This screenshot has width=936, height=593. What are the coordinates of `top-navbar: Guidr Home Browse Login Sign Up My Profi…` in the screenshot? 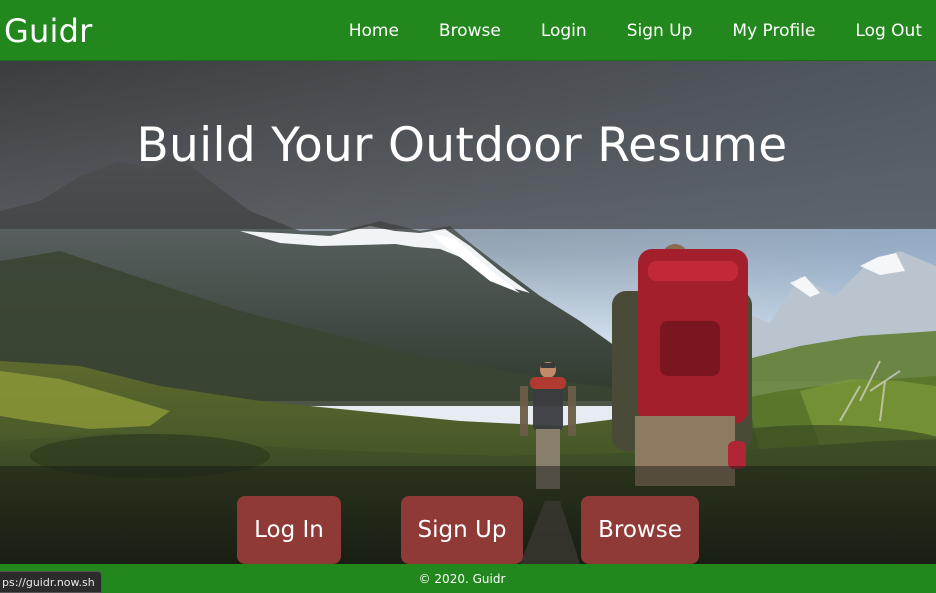 It's located at (468, 30).